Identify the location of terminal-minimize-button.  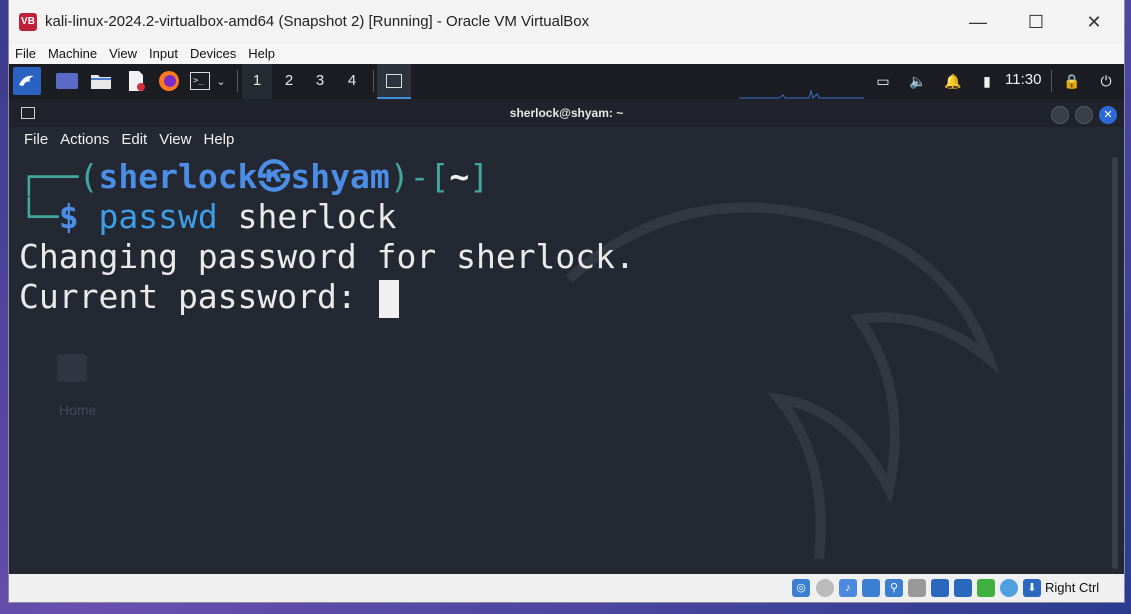
(1060, 115).